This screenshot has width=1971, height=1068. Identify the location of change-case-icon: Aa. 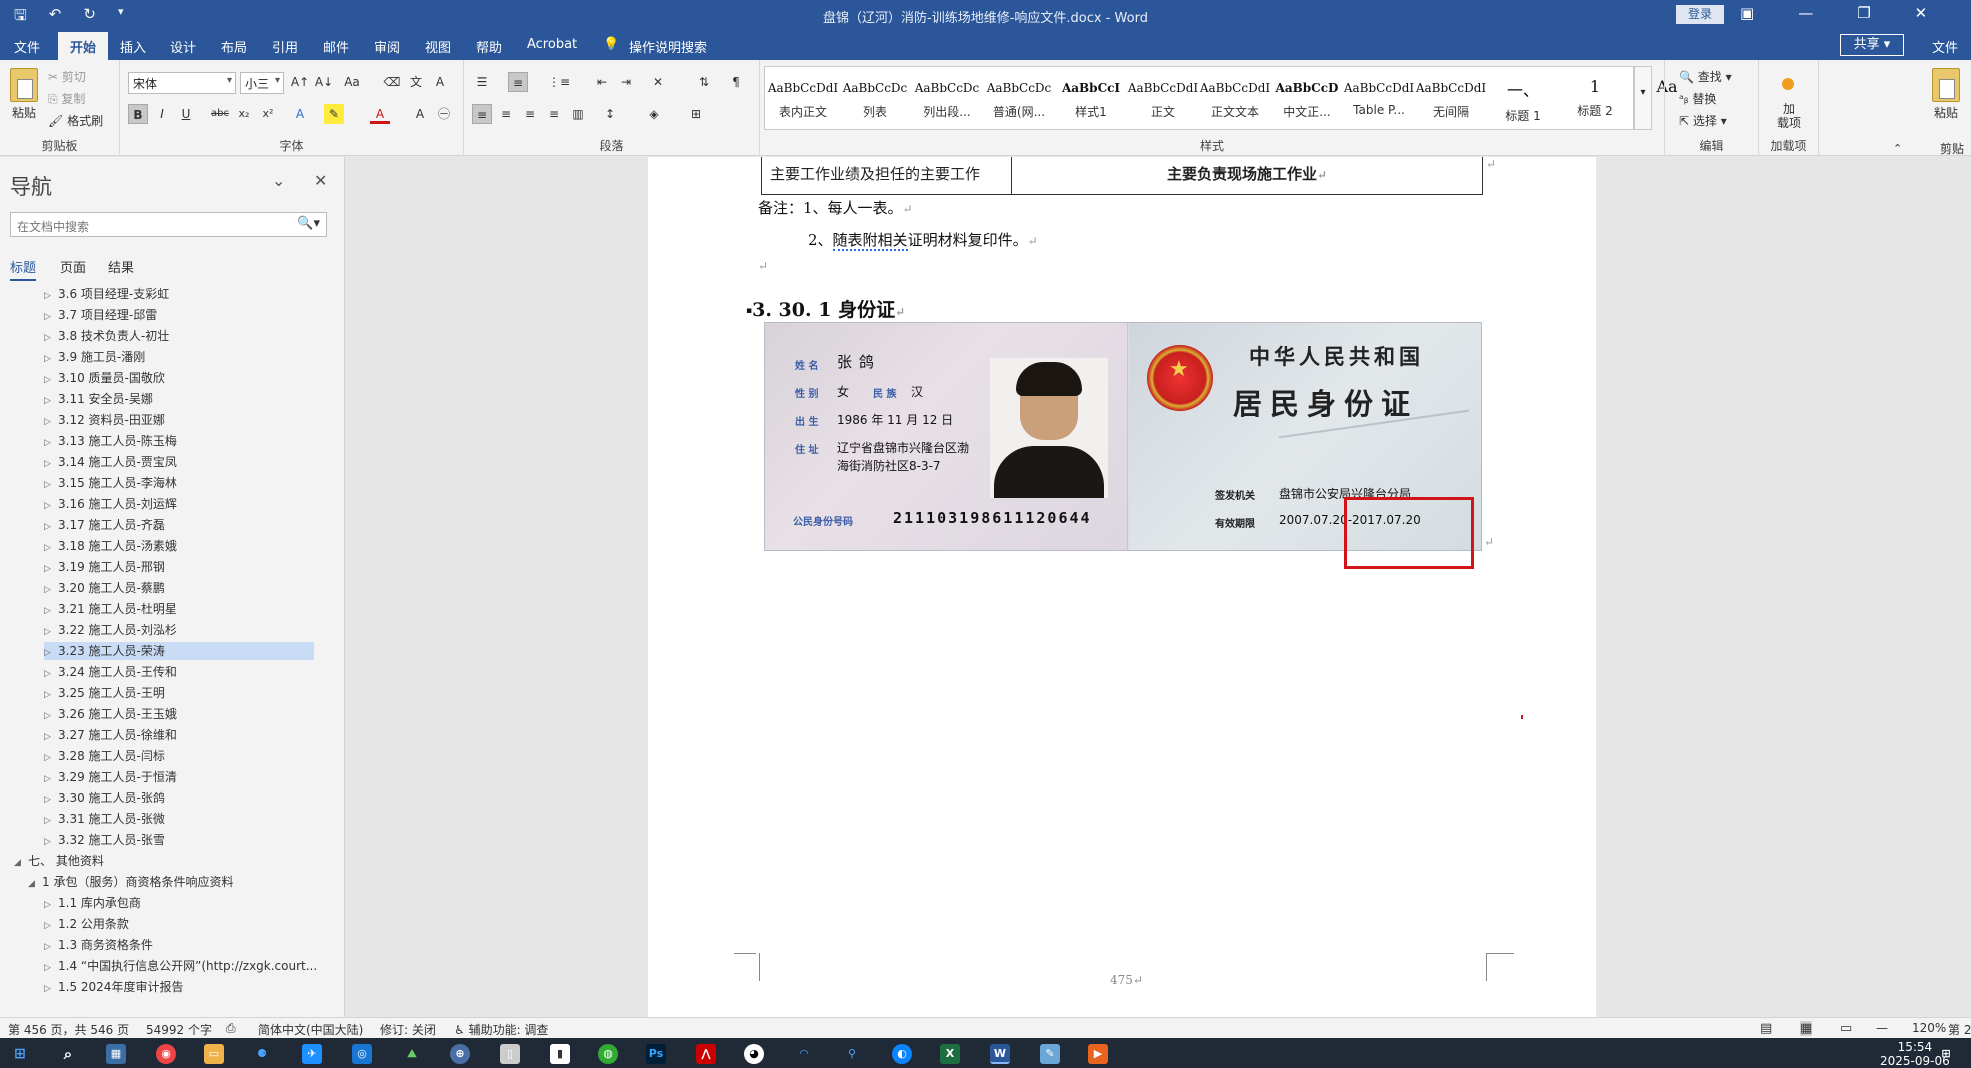
(352, 82).